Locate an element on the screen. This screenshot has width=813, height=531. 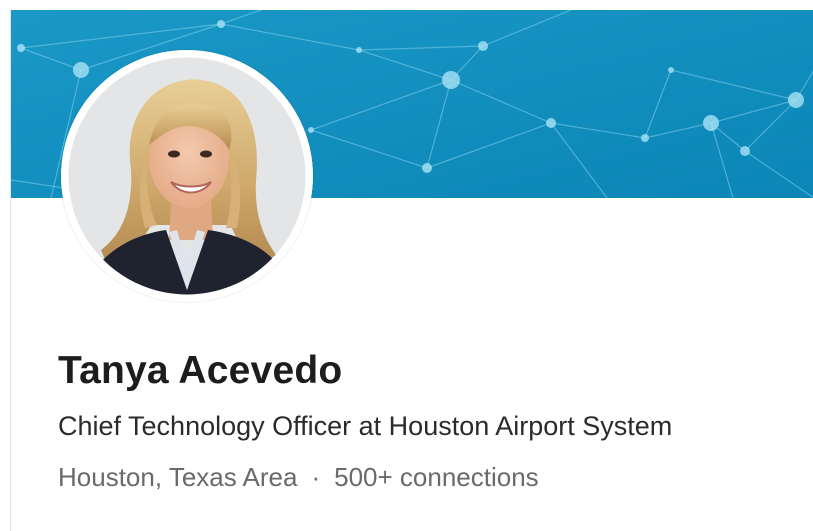
profile-photo-avatar is located at coordinates (187, 176).